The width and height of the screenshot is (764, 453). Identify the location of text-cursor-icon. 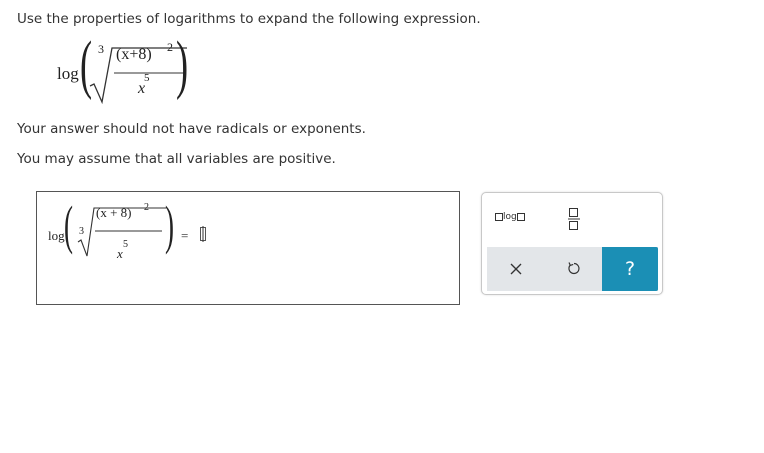
(203, 234).